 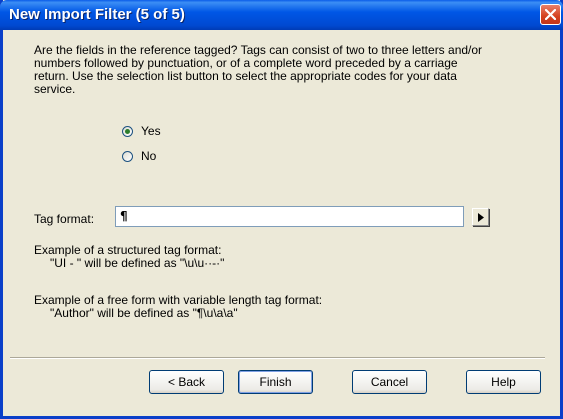 What do you see at coordinates (97, 14) in the screenshot?
I see `window-title: New Import Filter (5 of 5)` at bounding box center [97, 14].